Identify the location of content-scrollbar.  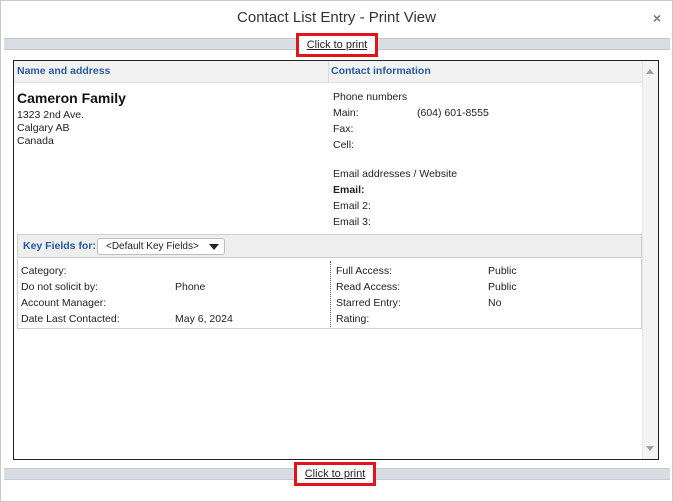
(650, 260).